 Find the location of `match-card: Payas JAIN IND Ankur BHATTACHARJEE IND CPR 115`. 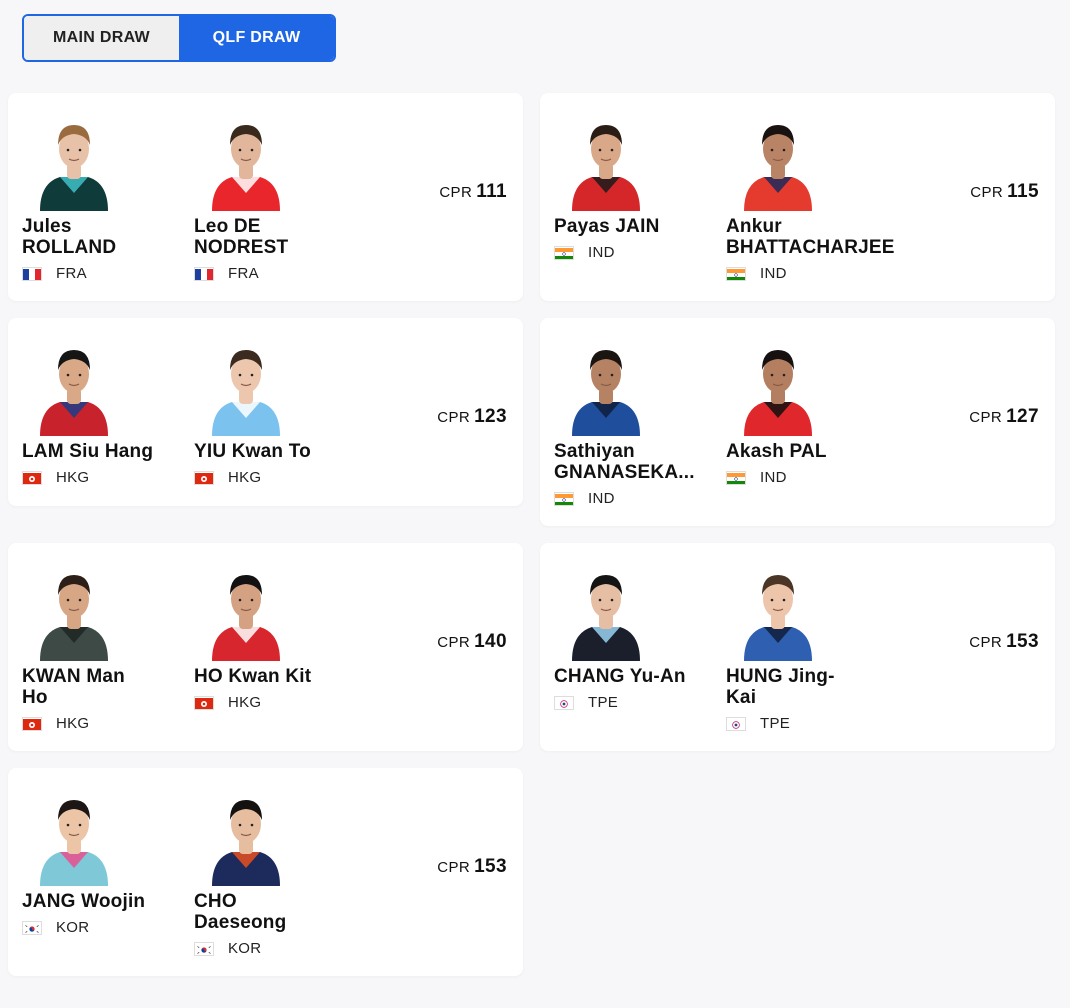

match-card: Payas JAIN IND Ankur BHATTACHARJEE IND CPR 115 is located at coordinates (797, 197).